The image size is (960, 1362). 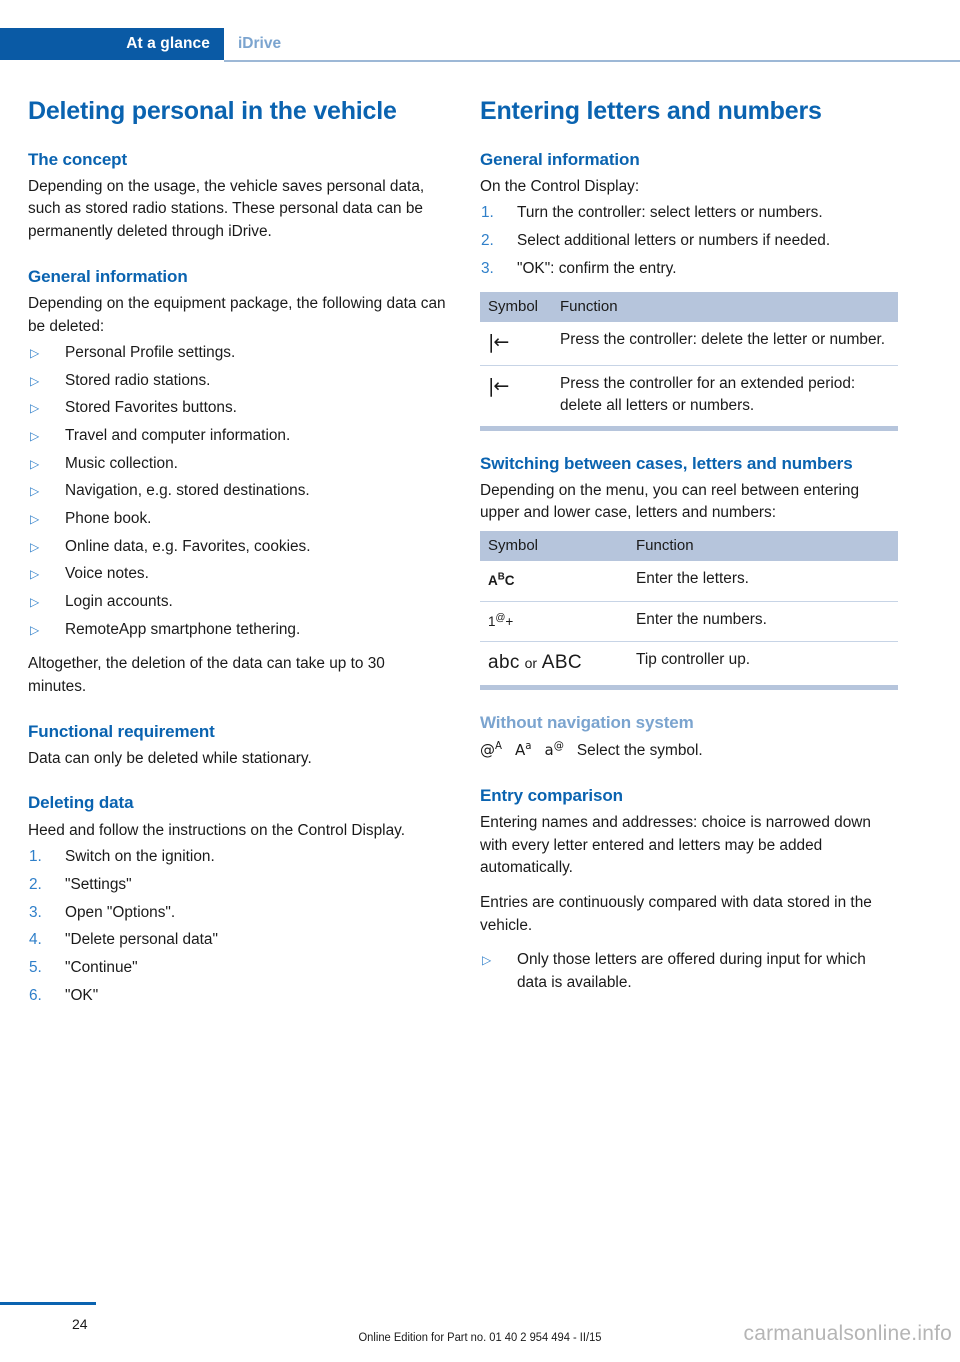 What do you see at coordinates (237, 602) in the screenshot?
I see `list-item: ▷ Login accounts.` at bounding box center [237, 602].